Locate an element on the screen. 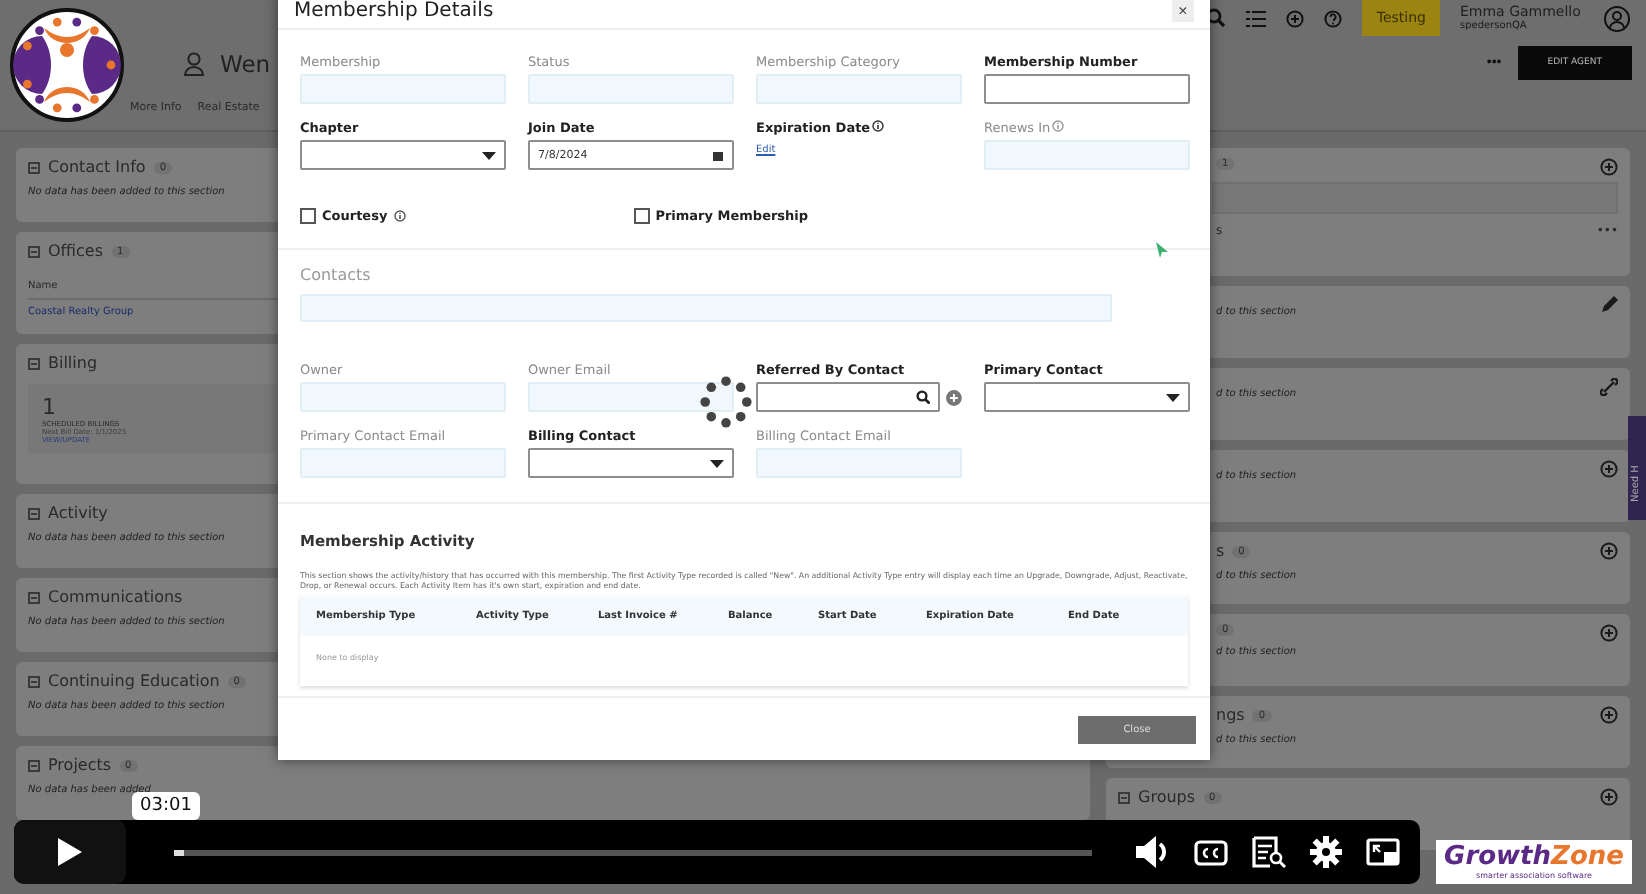  loading-spinner-icon is located at coordinates (726, 402).